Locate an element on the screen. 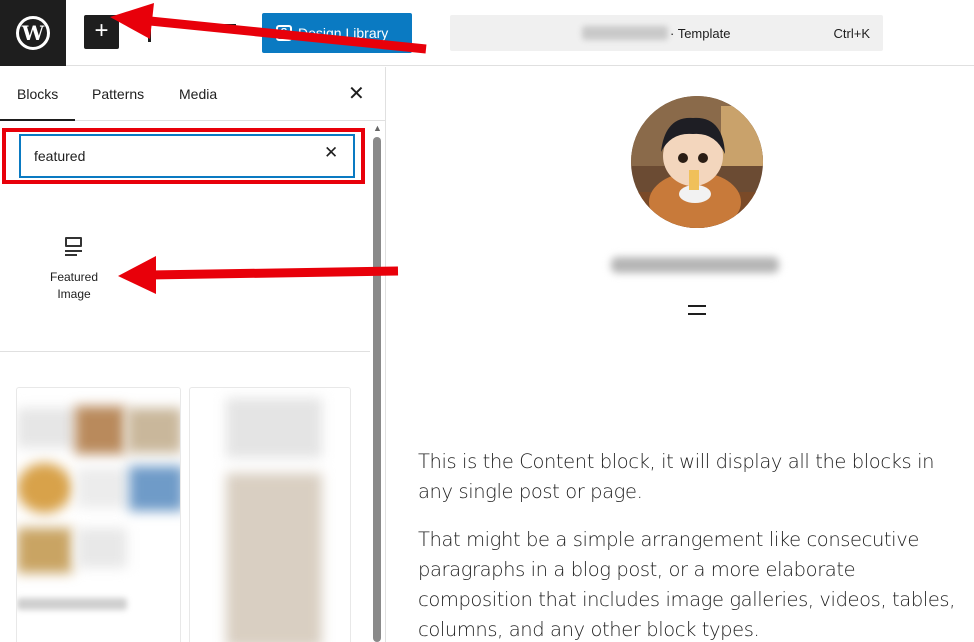 This screenshot has width=974, height=642. annotation-arrows is located at coordinates (268, 148).